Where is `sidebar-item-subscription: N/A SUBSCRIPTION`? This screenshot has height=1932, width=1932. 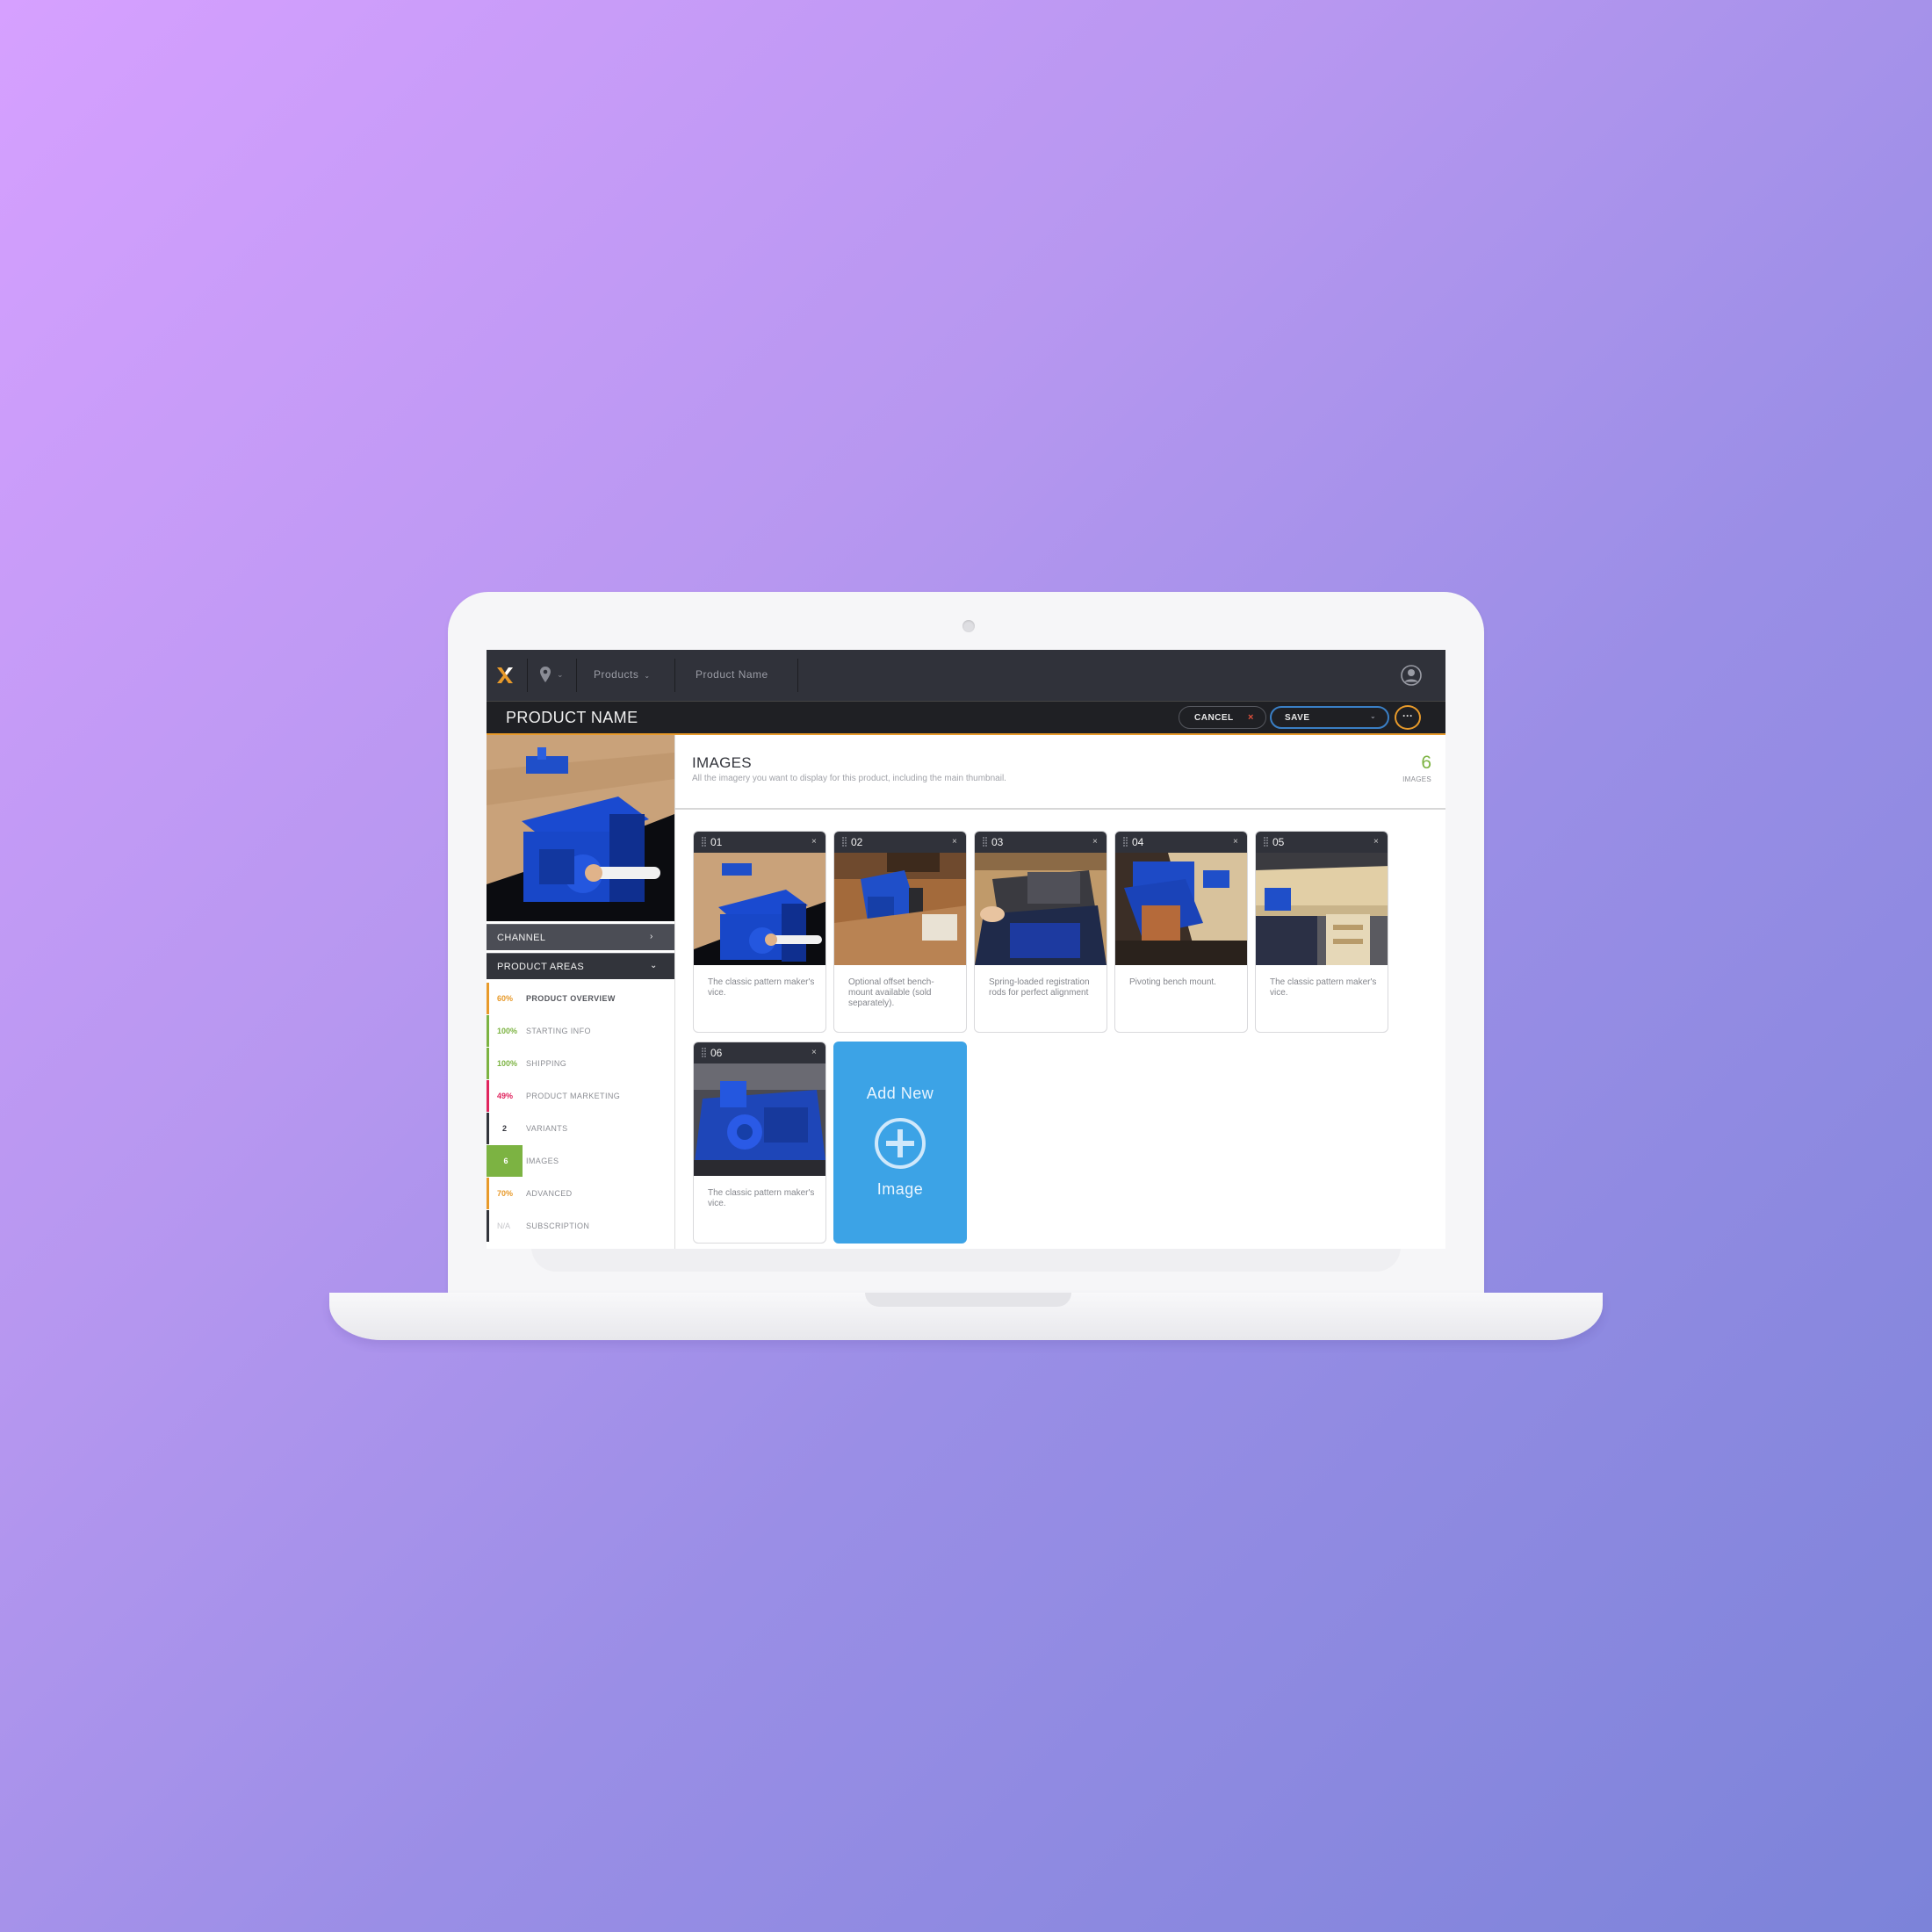 sidebar-item-subscription: N/A SUBSCRIPTION is located at coordinates (580, 1226).